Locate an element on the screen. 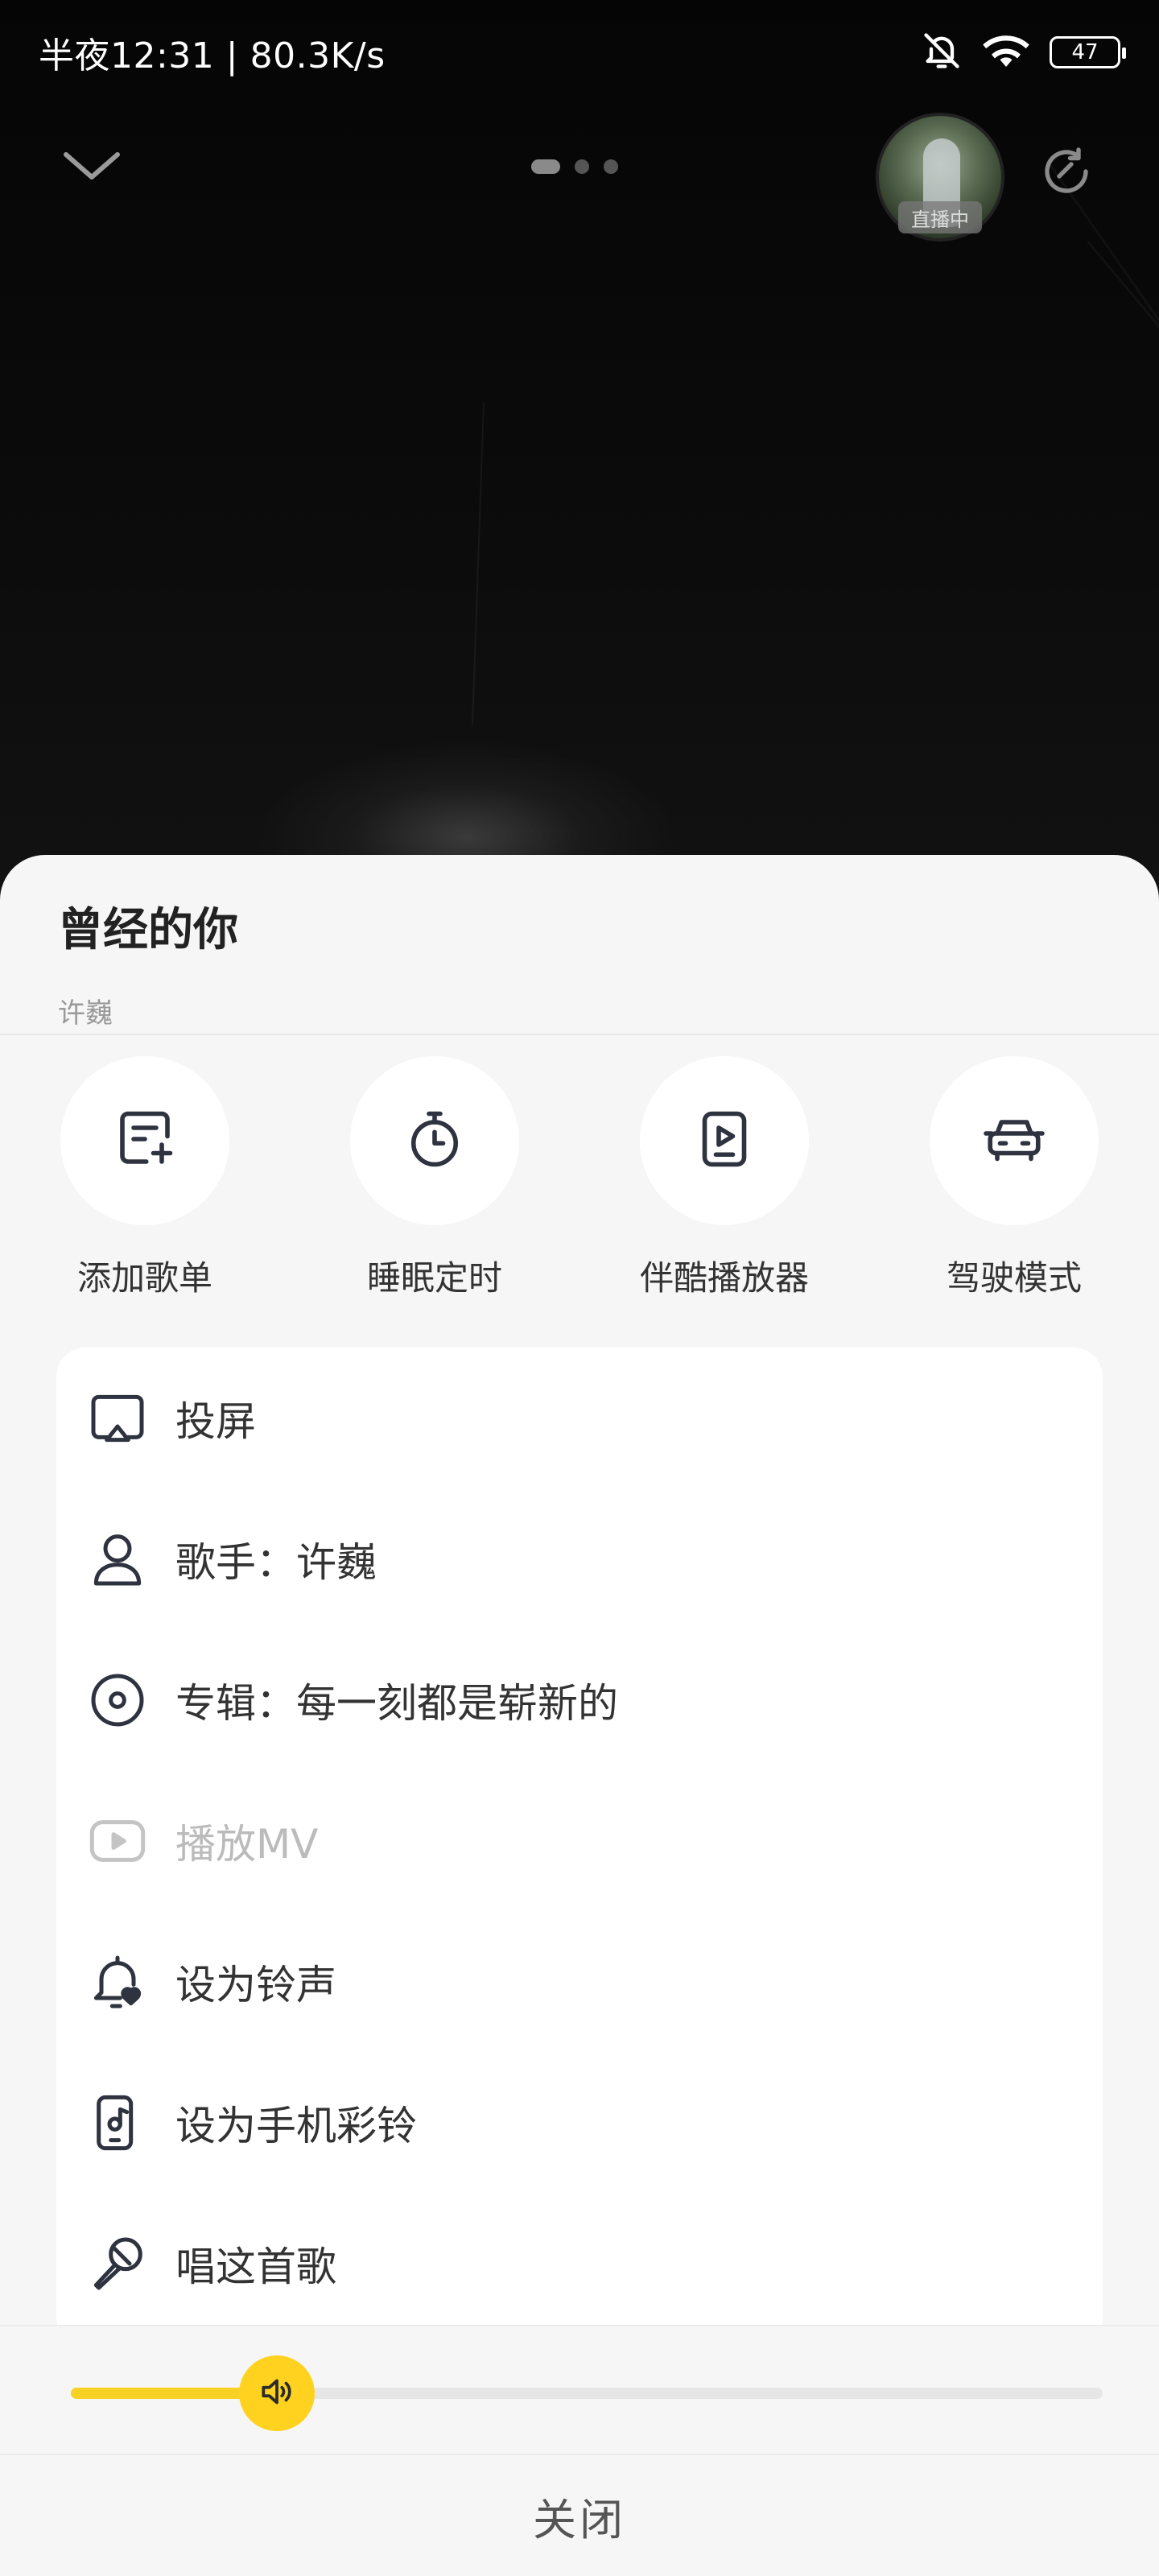  singer-icon is located at coordinates (117, 1559).